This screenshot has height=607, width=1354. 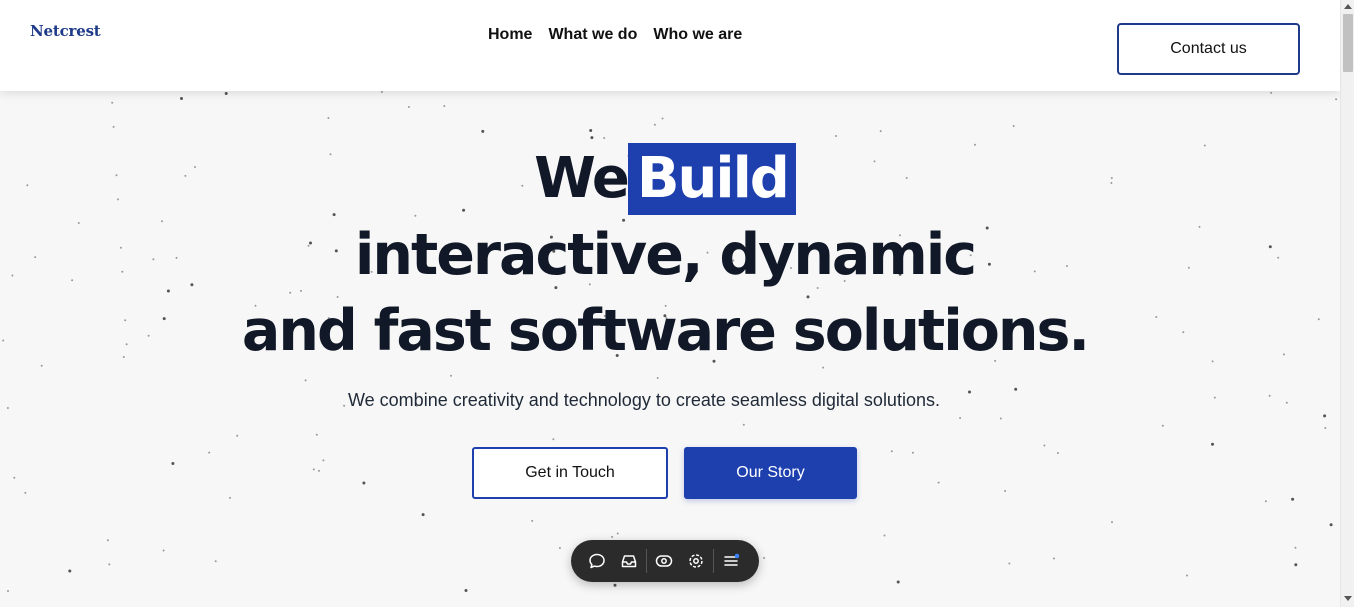 What do you see at coordinates (1208, 49) in the screenshot?
I see `contact-us-button: Contact us` at bounding box center [1208, 49].